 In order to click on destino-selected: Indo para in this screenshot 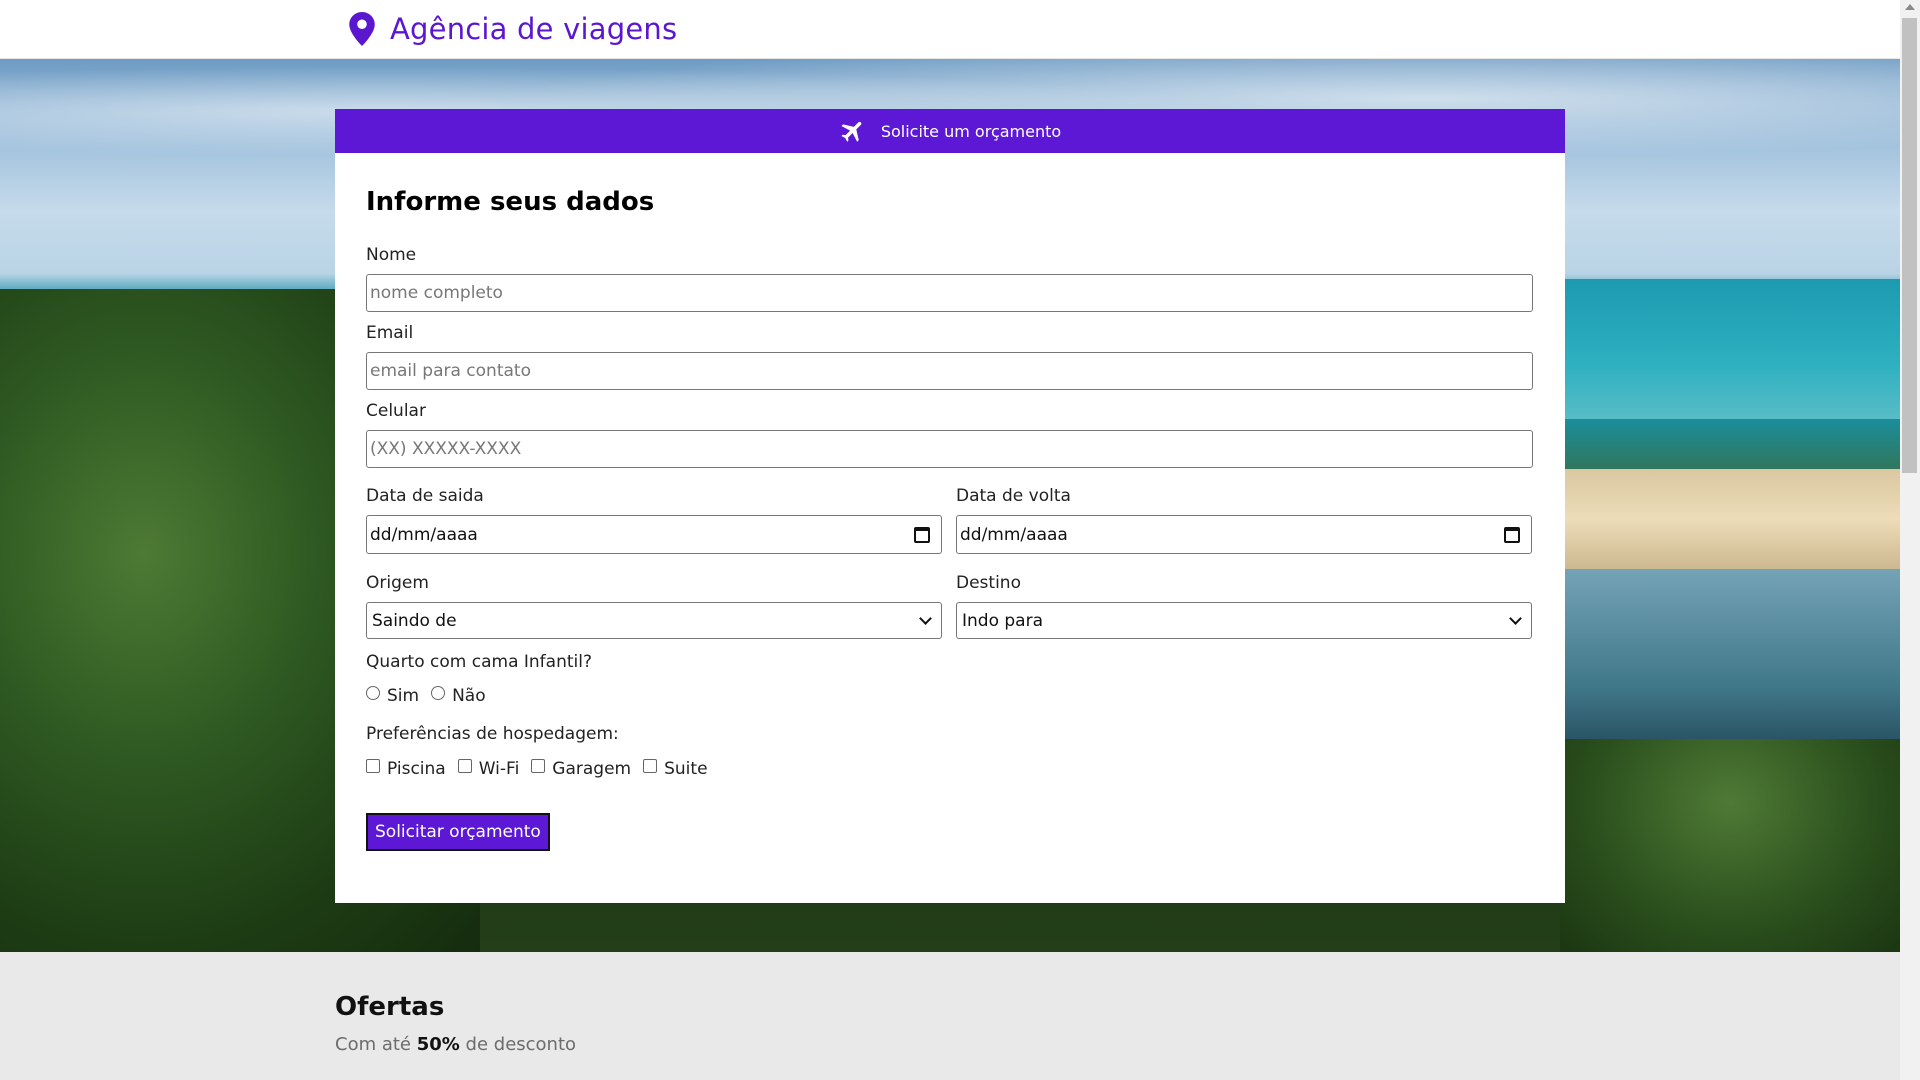, I will do `click(1002, 620)`.